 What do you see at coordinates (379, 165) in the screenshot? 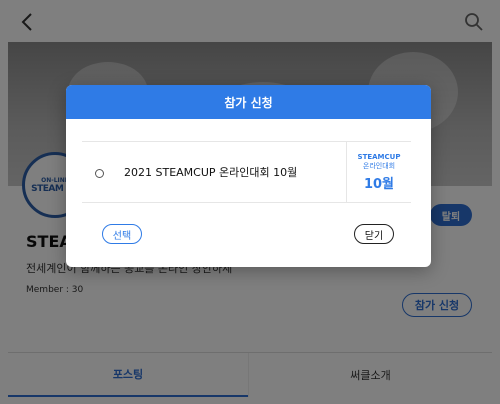
I see `event-badge-line2: 온라인대회` at bounding box center [379, 165].